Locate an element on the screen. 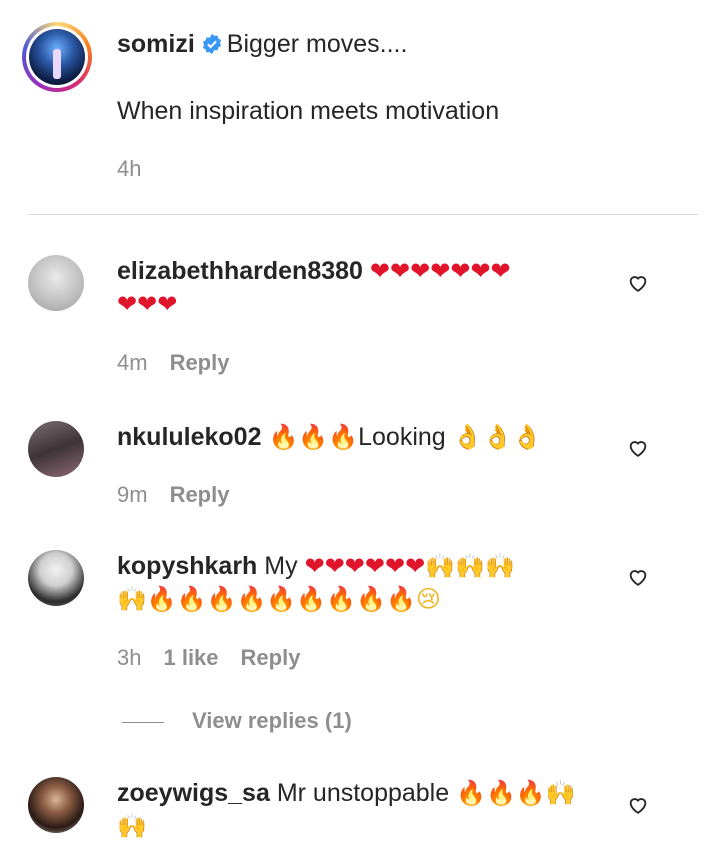 The width and height of the screenshot is (720, 851). comment-username: nkululeko02 is located at coordinates (189, 437).